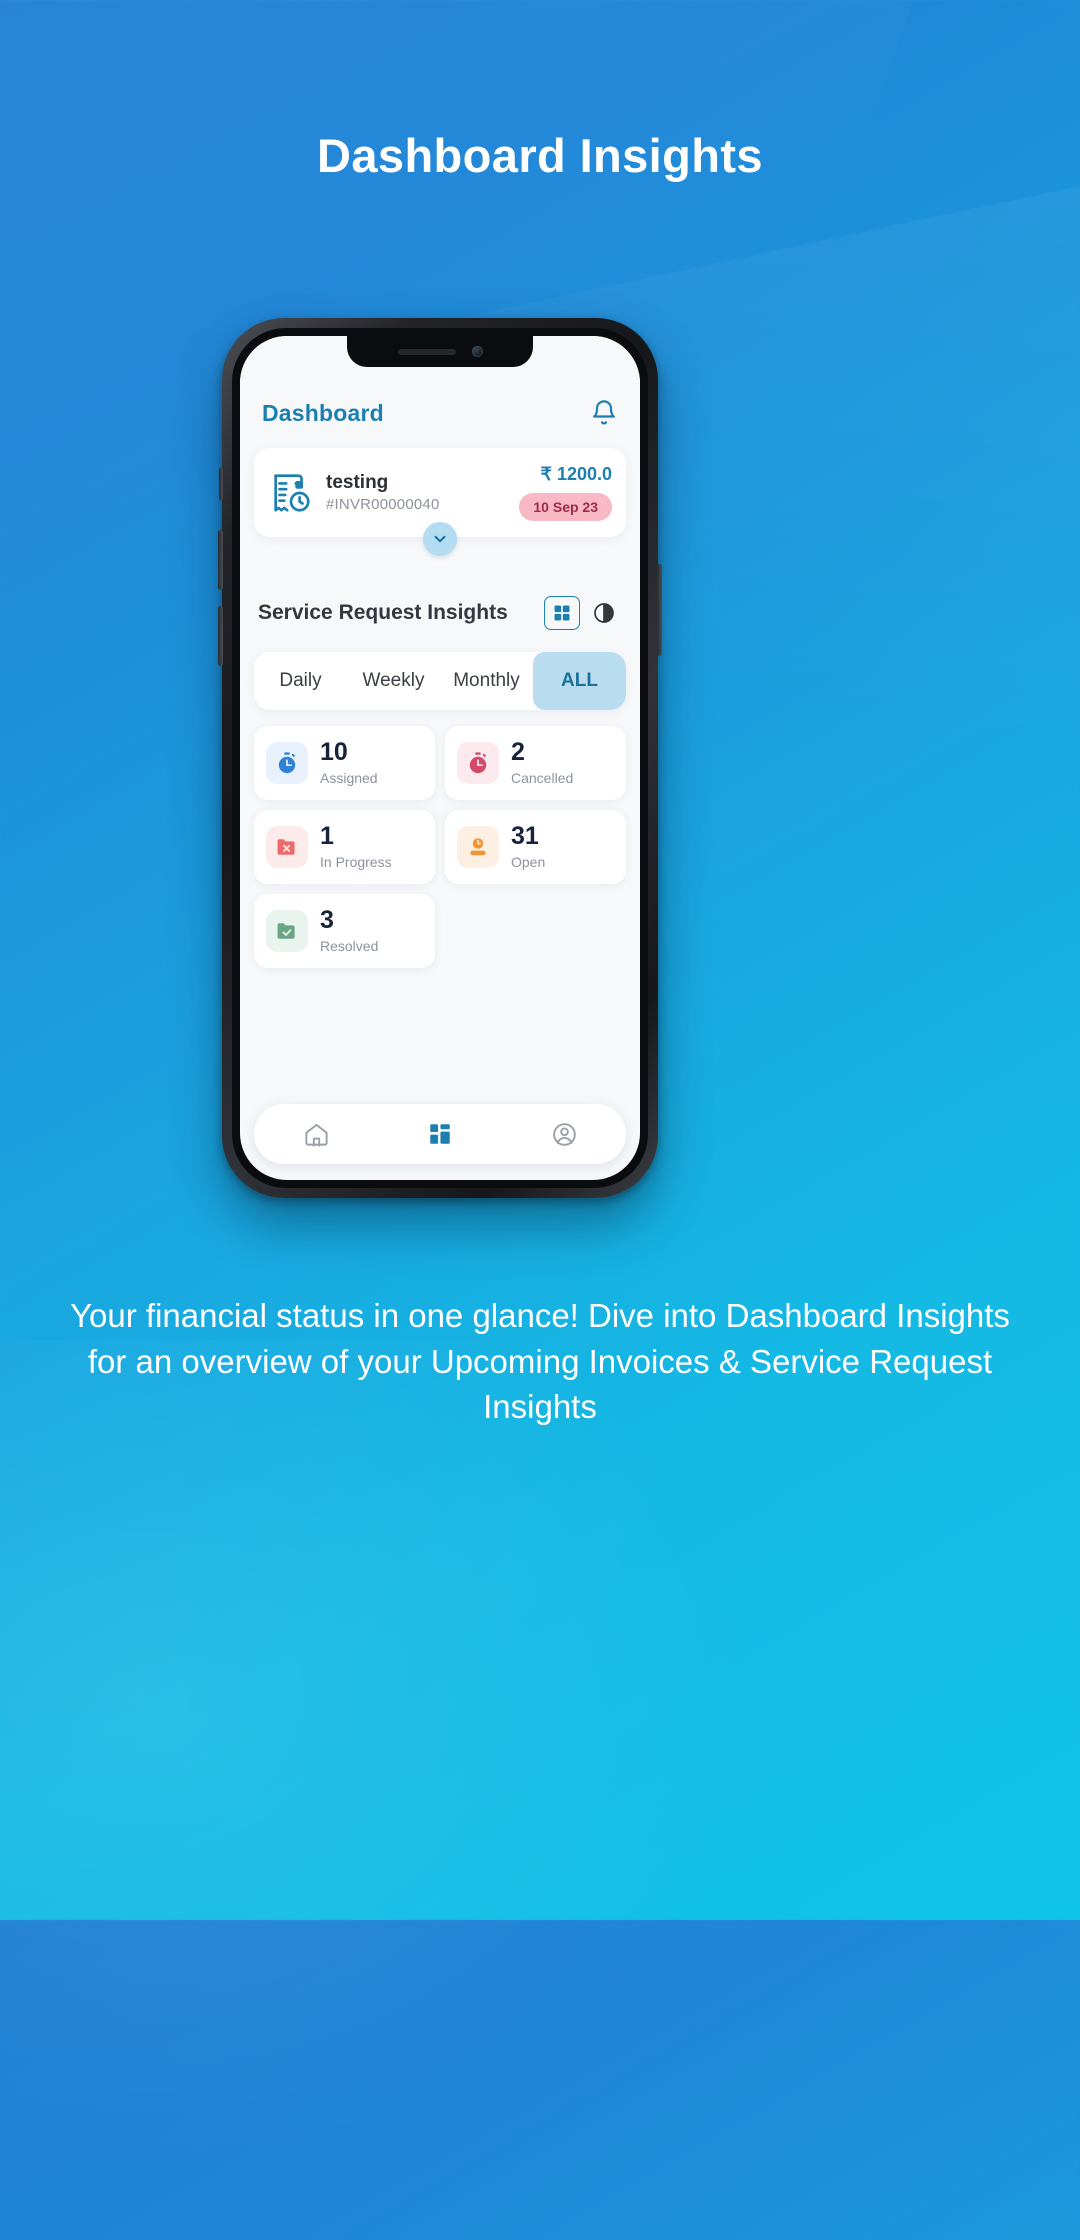 The width and height of the screenshot is (1080, 2240). What do you see at coordinates (426, 351) in the screenshot?
I see `earpiece-speaker` at bounding box center [426, 351].